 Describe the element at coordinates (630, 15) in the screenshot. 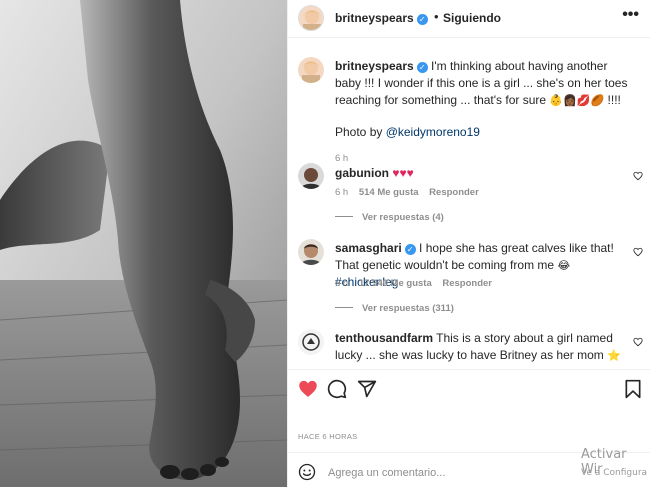

I see `more-options-icon: •••` at that location.